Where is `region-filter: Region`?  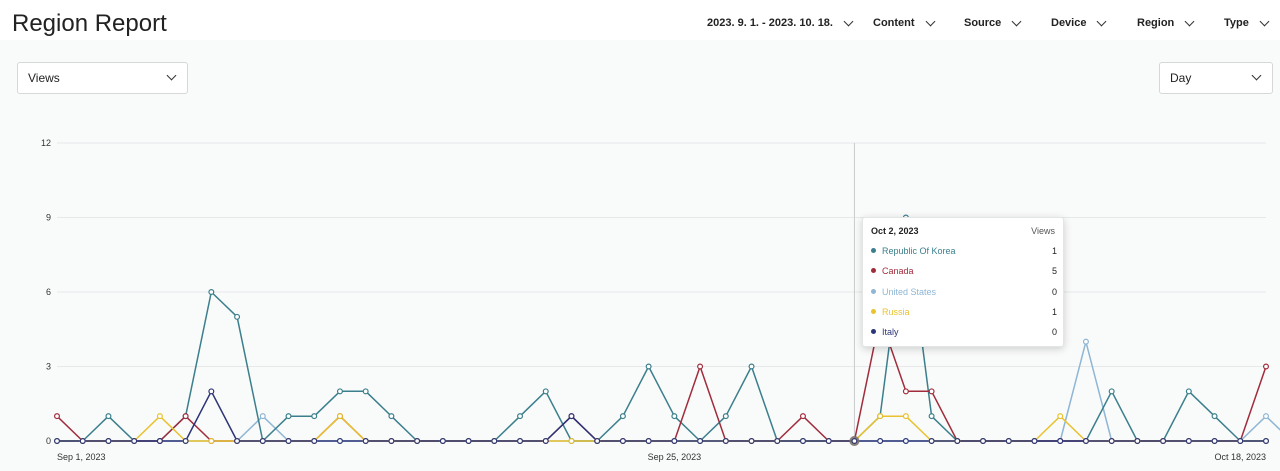 region-filter: Region is located at coordinates (1166, 22).